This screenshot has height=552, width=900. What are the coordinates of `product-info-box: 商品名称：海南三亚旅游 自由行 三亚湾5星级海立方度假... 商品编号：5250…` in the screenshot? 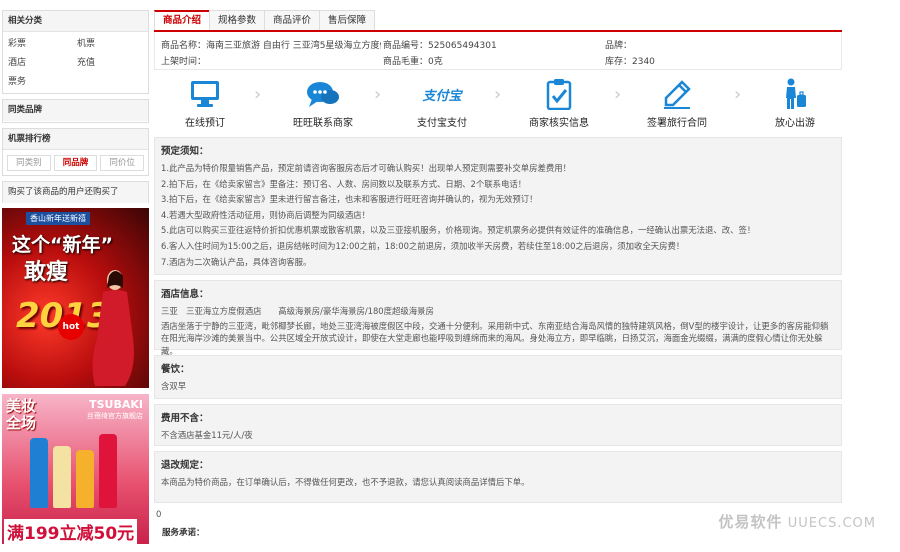 It's located at (498, 51).